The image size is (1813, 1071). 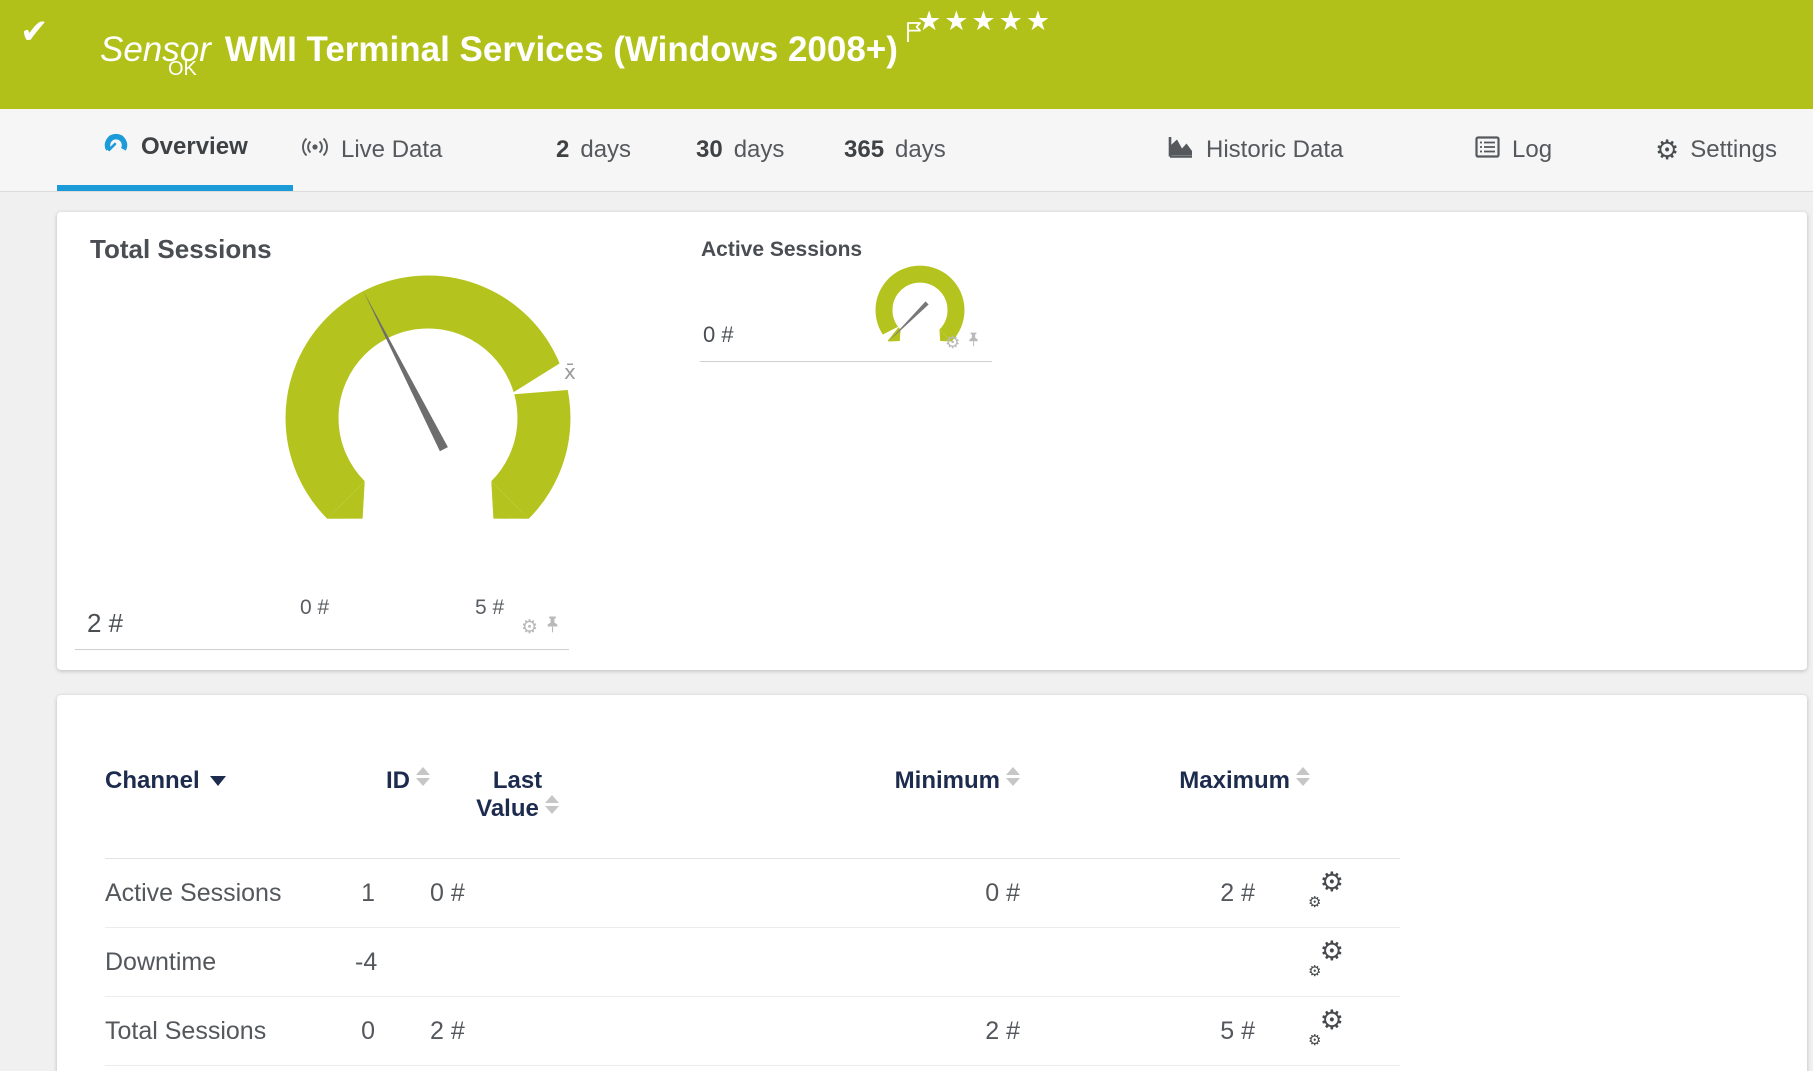 I want to click on tab-365-days-number: 365, so click(x=864, y=149).